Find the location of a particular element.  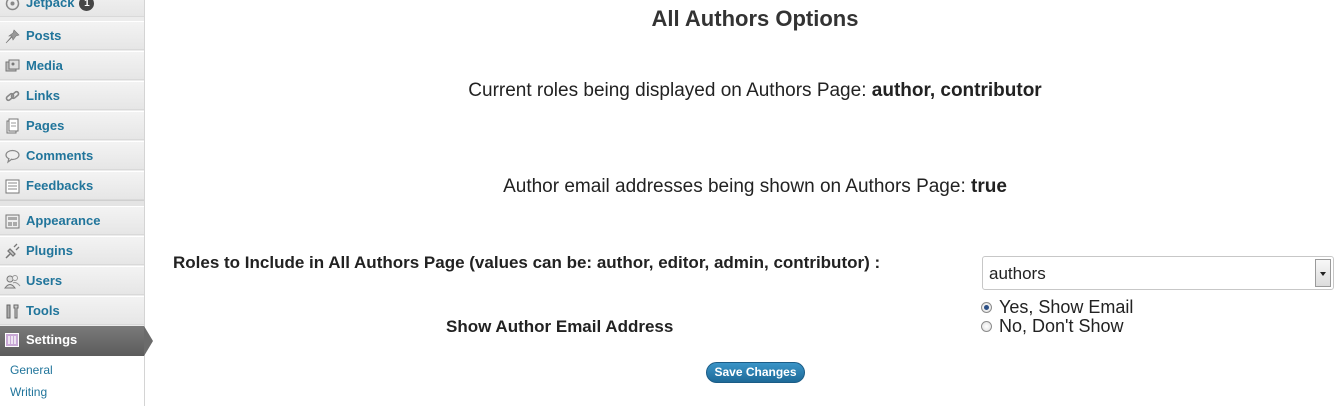

plug-icon is located at coordinates (12, 251).